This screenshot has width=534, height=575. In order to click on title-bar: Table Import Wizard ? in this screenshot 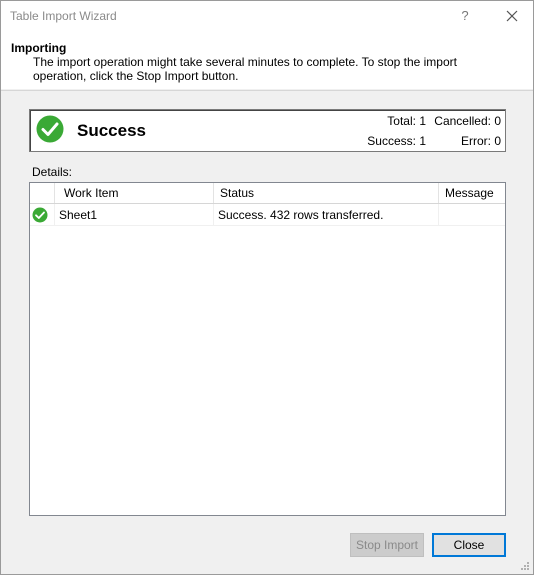, I will do `click(267, 17)`.